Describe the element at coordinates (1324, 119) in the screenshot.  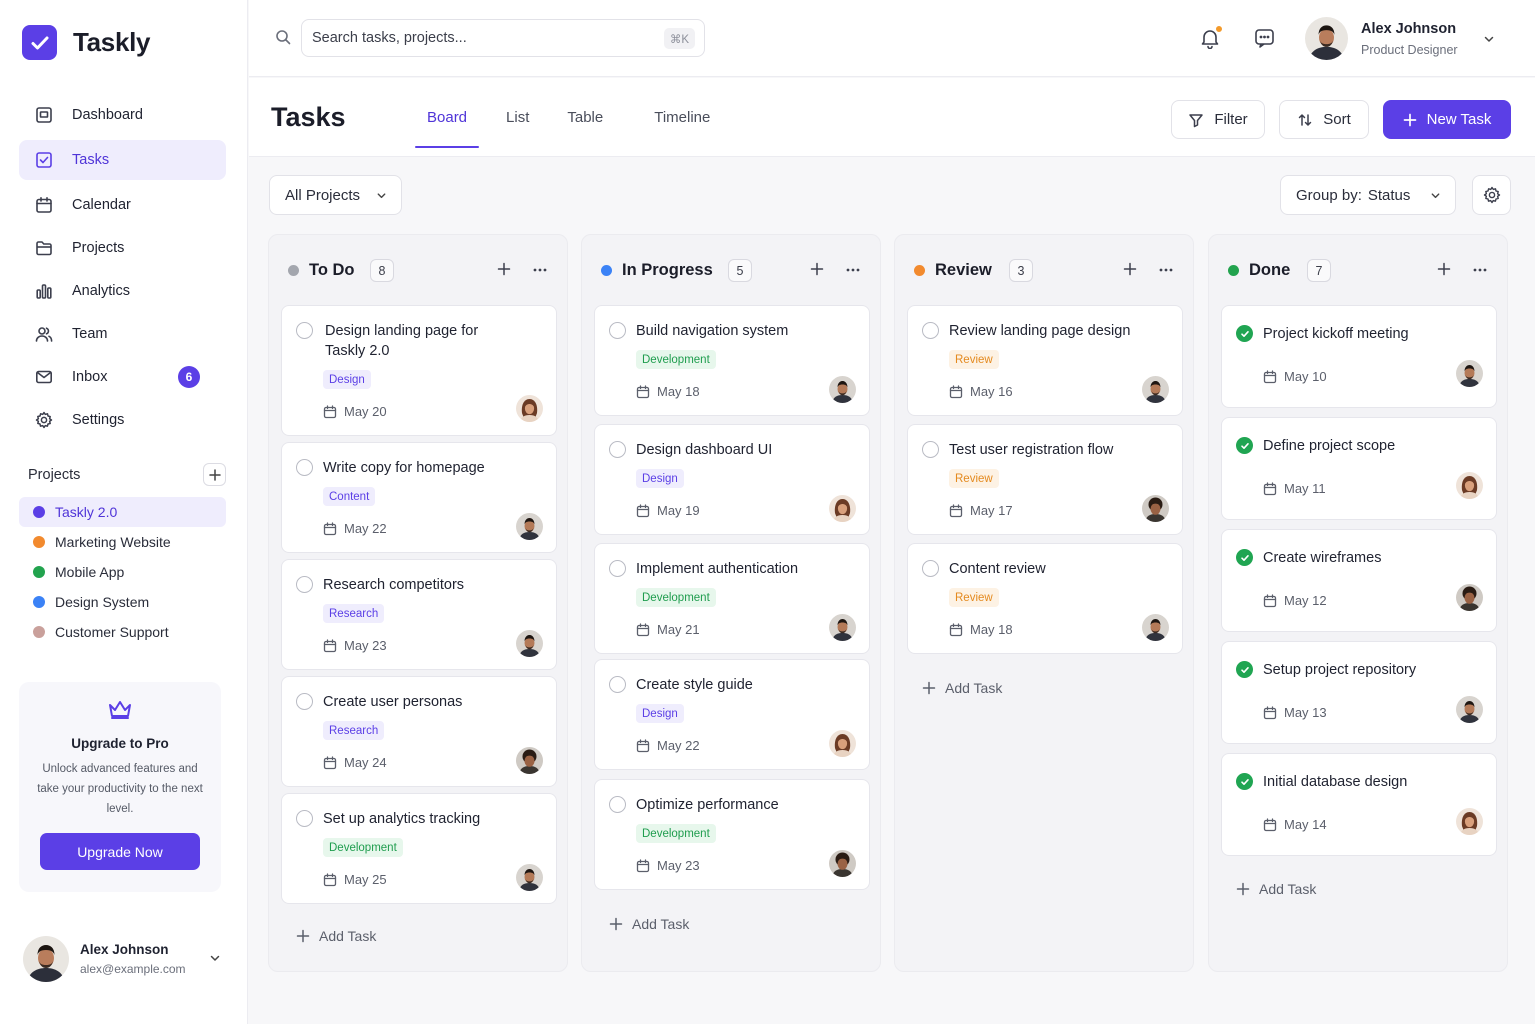
I see `sort-button: Sort` at that location.